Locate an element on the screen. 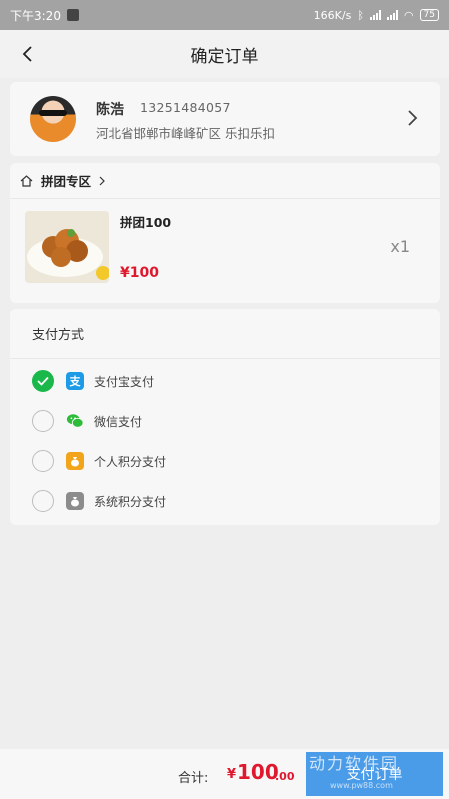  wechat-icon is located at coordinates (75, 421).